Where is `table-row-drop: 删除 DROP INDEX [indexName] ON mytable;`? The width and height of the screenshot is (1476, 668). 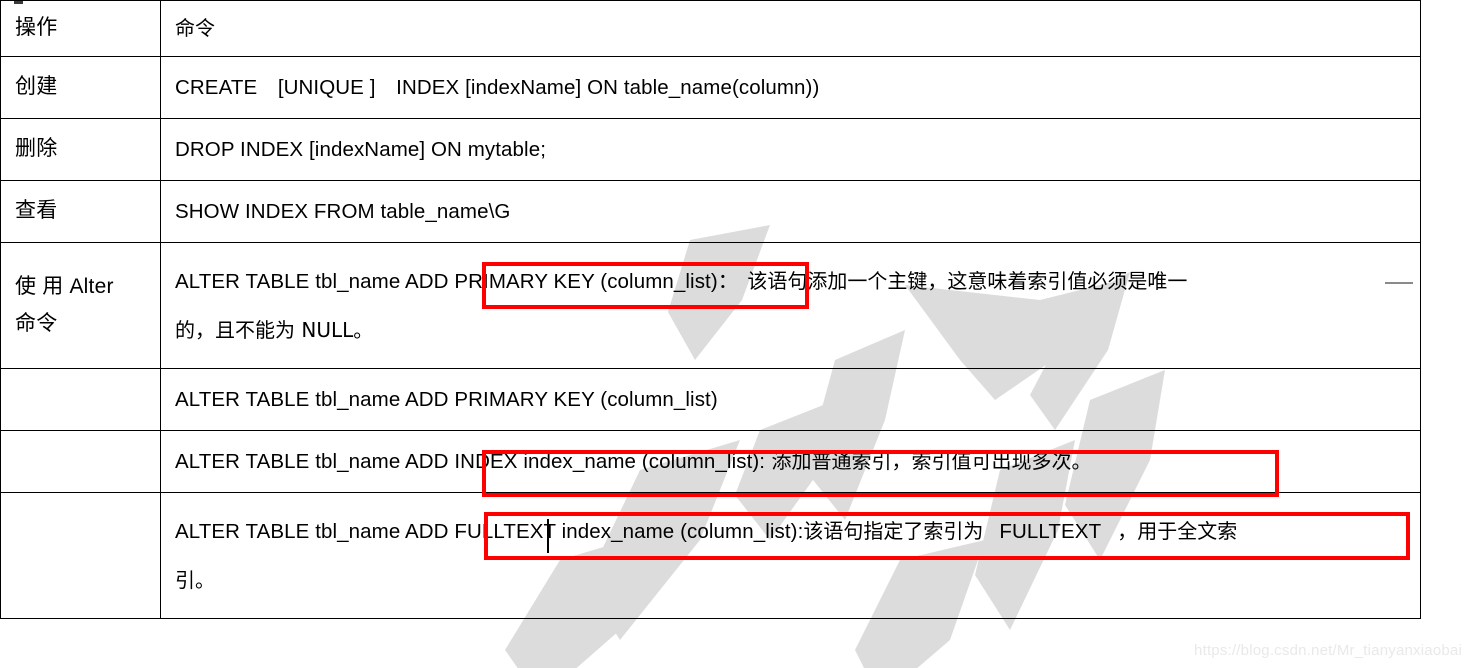 table-row-drop: 删除 DROP INDEX [indexName] ON mytable; is located at coordinates (710, 149).